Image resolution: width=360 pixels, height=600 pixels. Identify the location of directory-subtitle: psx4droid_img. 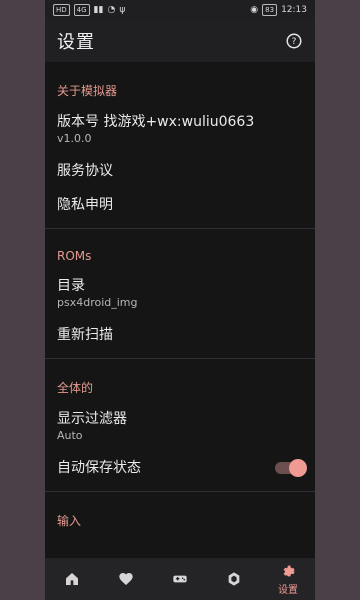
(97, 302).